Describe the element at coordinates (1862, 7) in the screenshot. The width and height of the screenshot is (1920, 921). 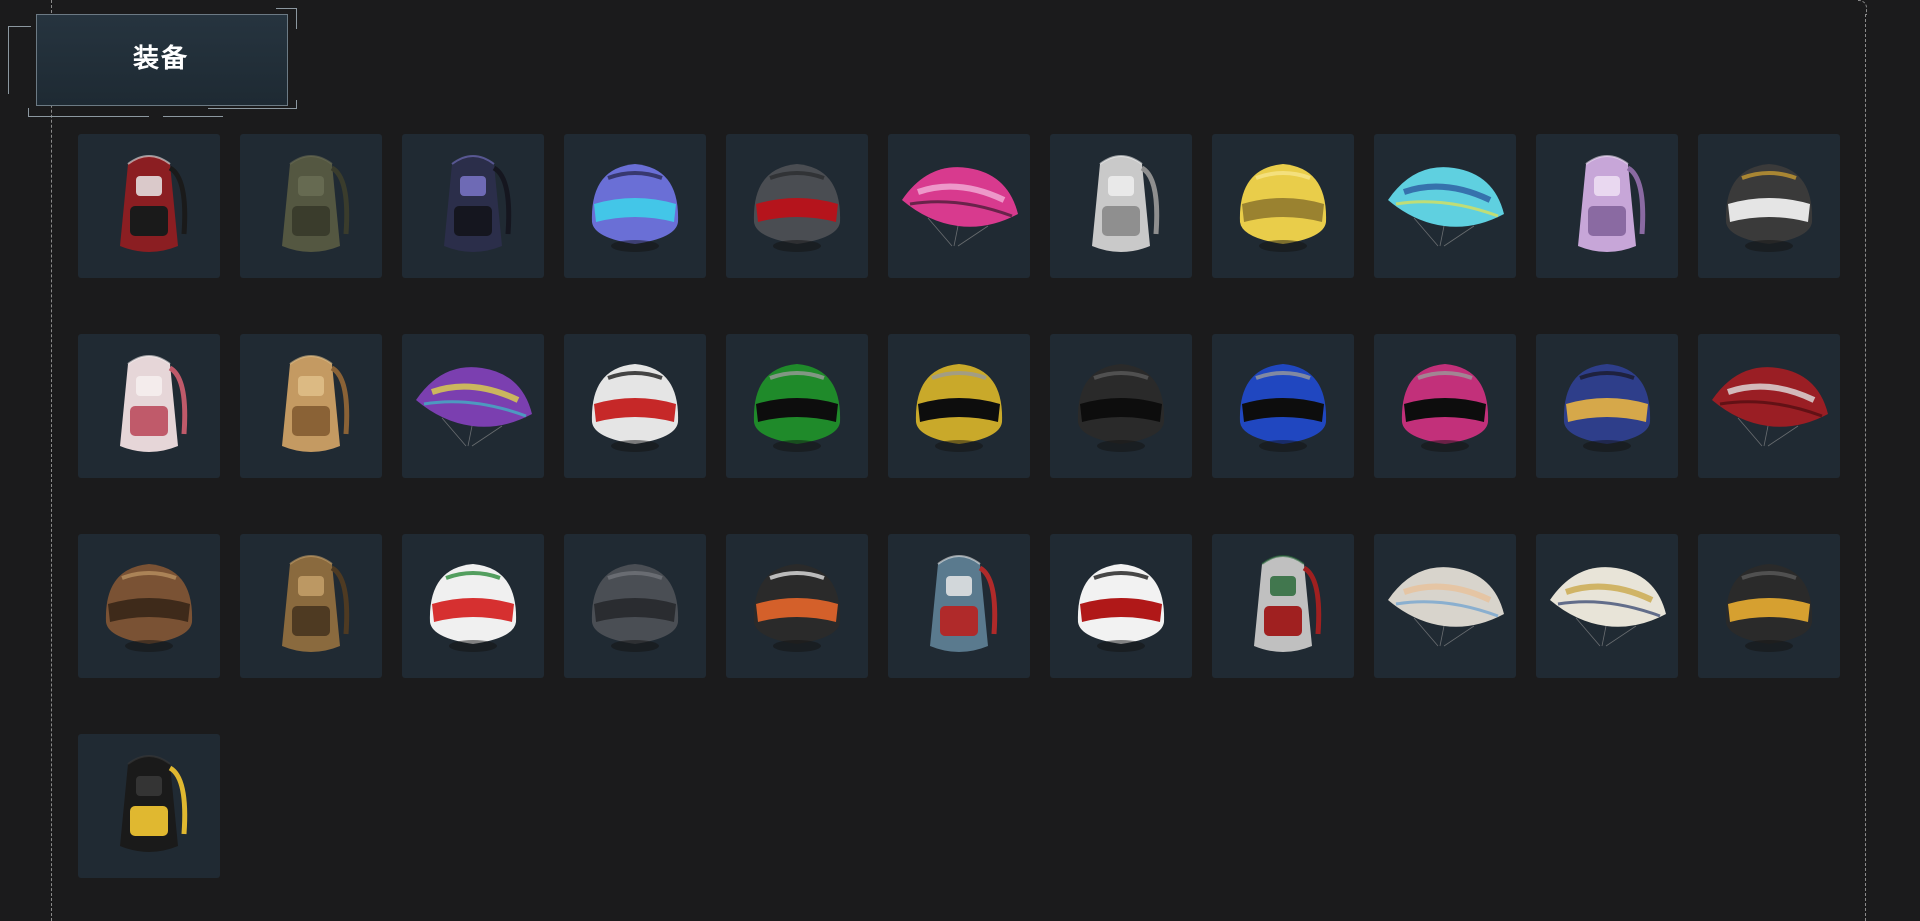
I see `frame-right-corner` at that location.